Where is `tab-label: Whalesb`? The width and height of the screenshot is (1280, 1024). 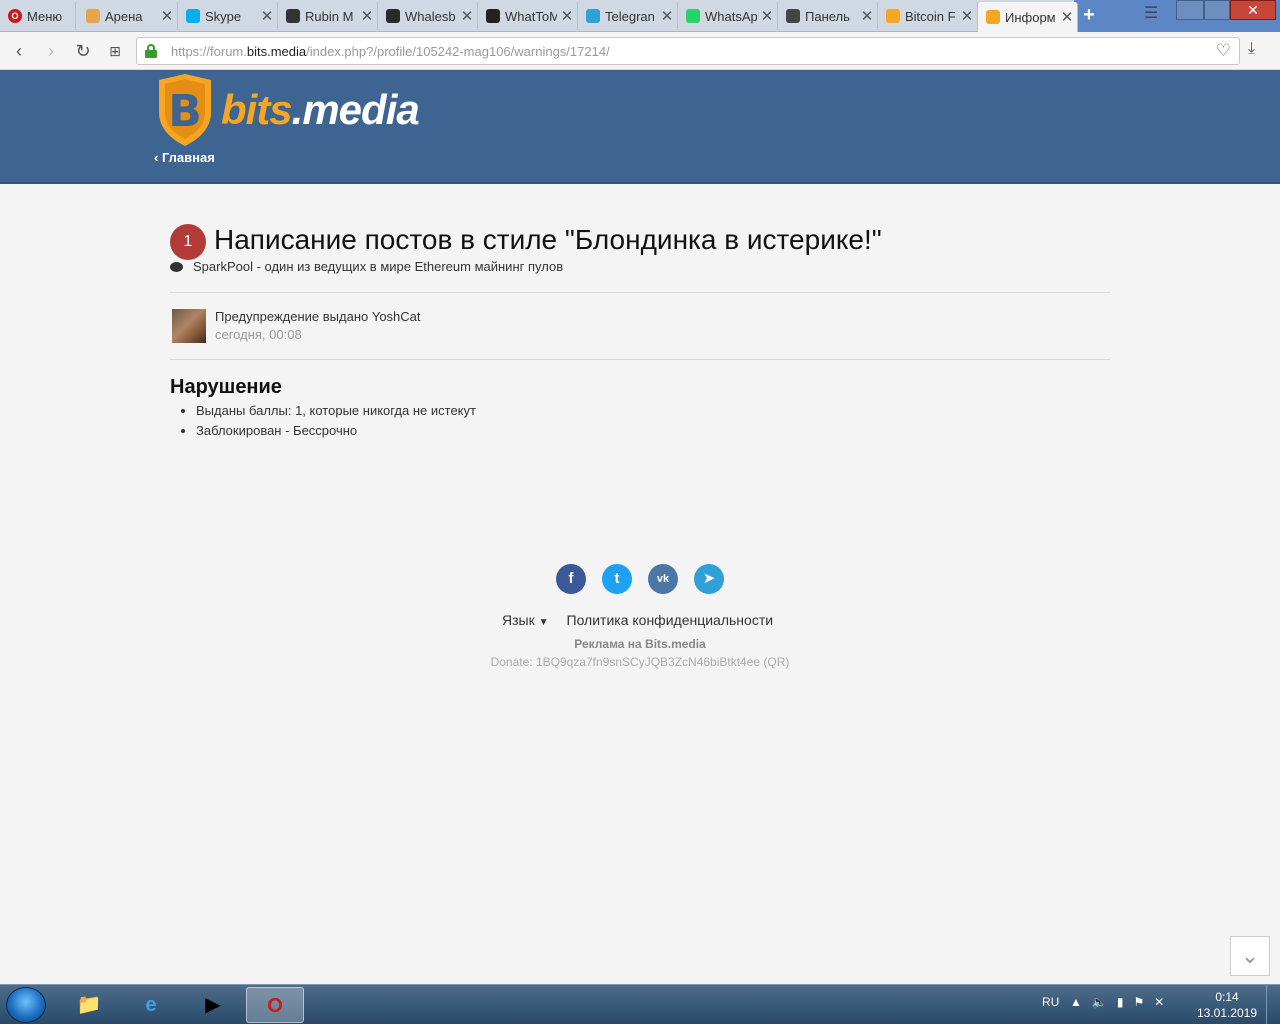 tab-label: Whalesb is located at coordinates (430, 16).